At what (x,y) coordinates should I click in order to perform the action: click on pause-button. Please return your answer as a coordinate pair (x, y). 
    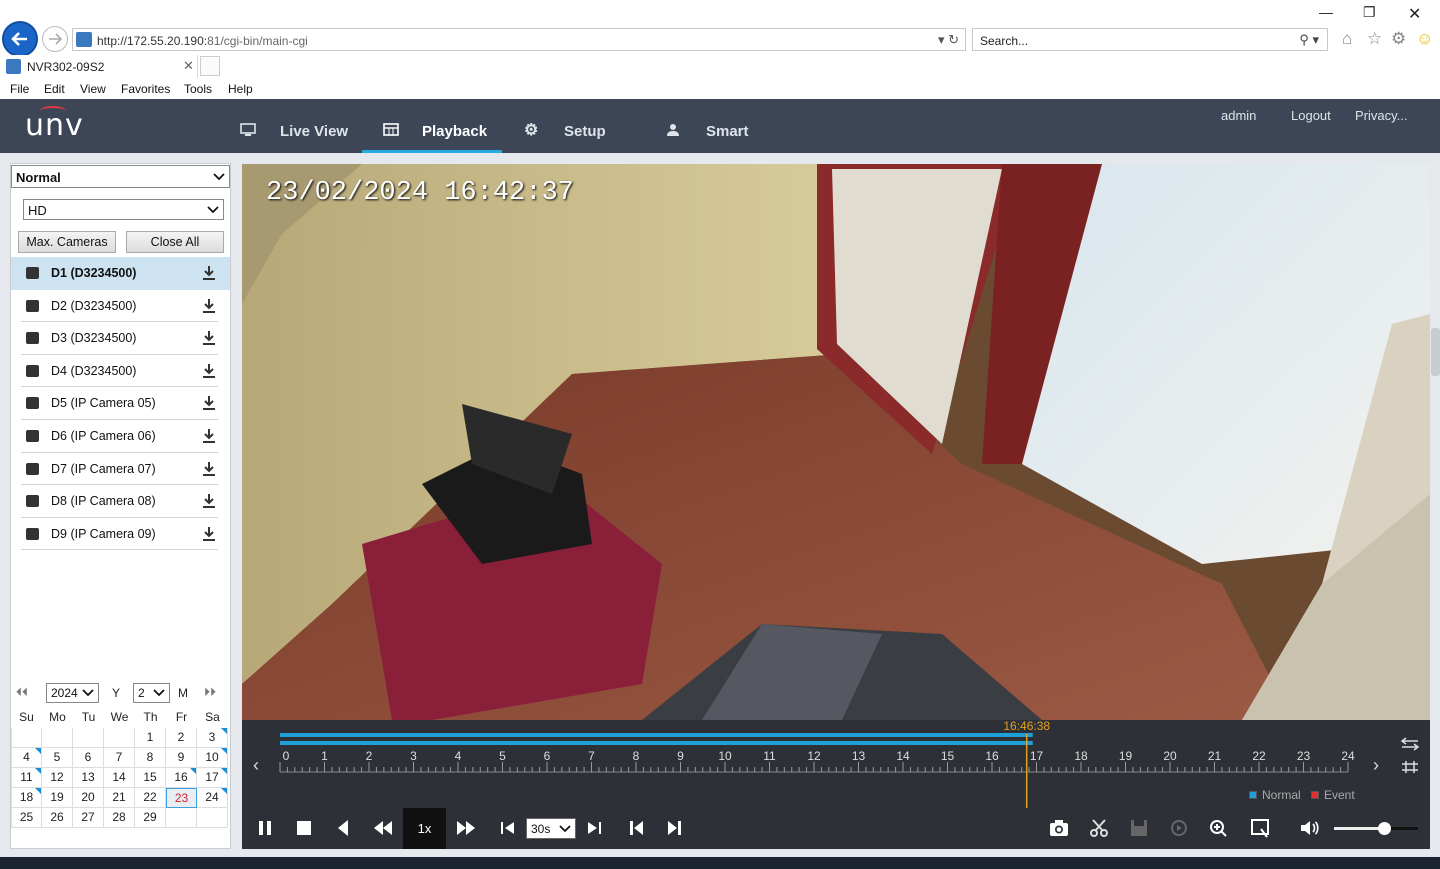
    Looking at the image, I should click on (265, 828).